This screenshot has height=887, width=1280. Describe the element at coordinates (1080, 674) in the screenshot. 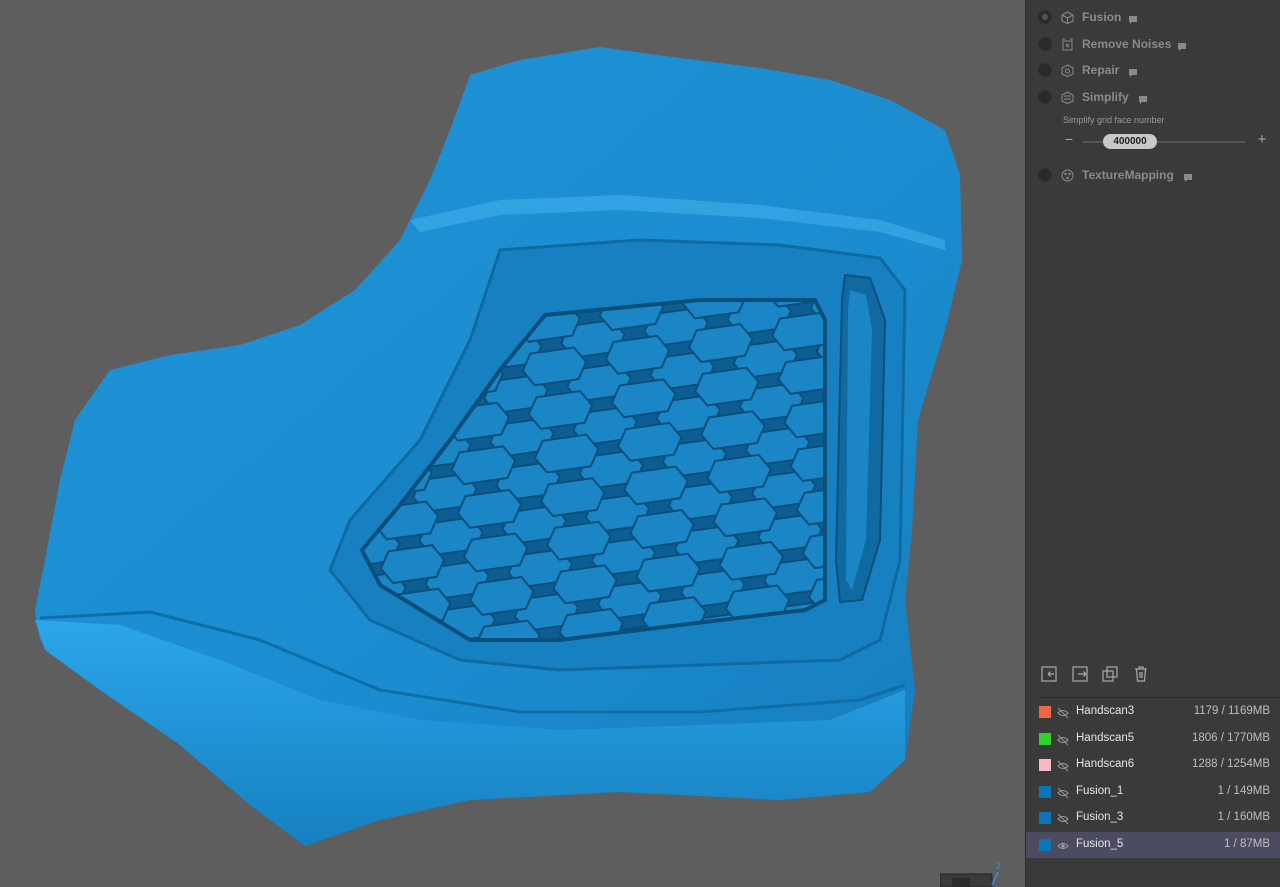

I see `export-icon` at that location.